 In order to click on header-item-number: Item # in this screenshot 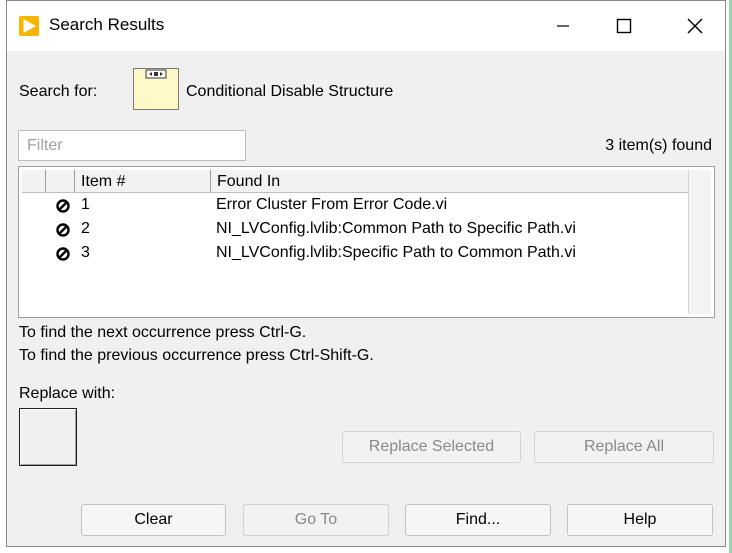, I will do `click(143, 181)`.